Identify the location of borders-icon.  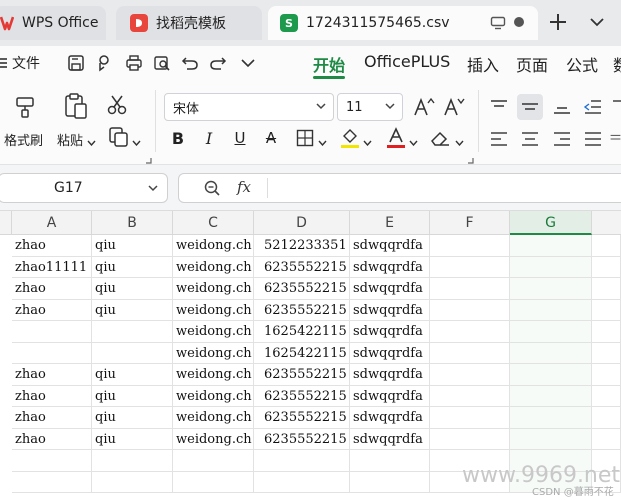
(305, 138).